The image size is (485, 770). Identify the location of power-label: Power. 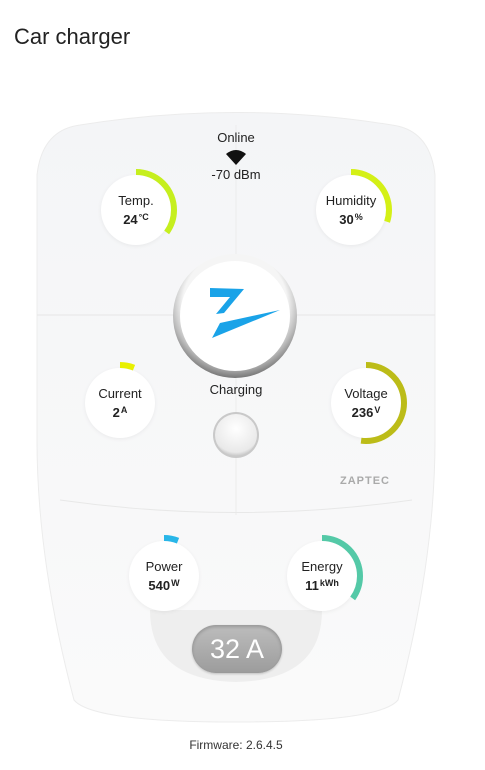
(164, 566).